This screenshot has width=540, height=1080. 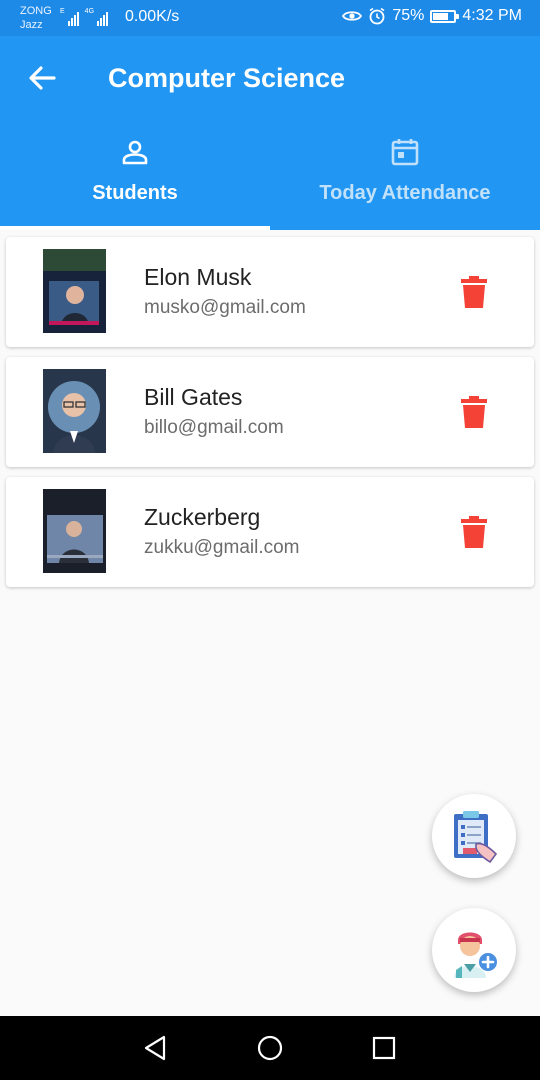 I want to click on battery-icon, so click(x=445, y=16).